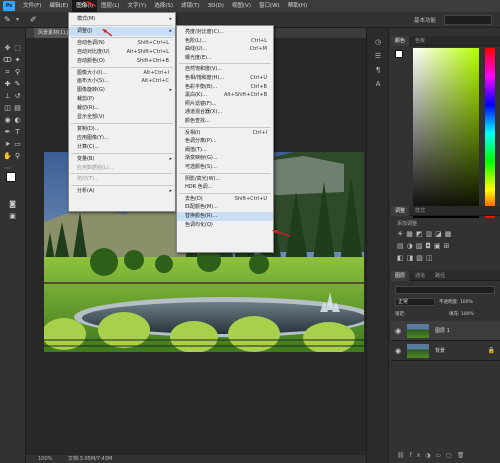 The image size is (500, 463). Describe the element at coordinates (282, 233) in the screenshot. I see `arrow-to-replace-color` at that location.